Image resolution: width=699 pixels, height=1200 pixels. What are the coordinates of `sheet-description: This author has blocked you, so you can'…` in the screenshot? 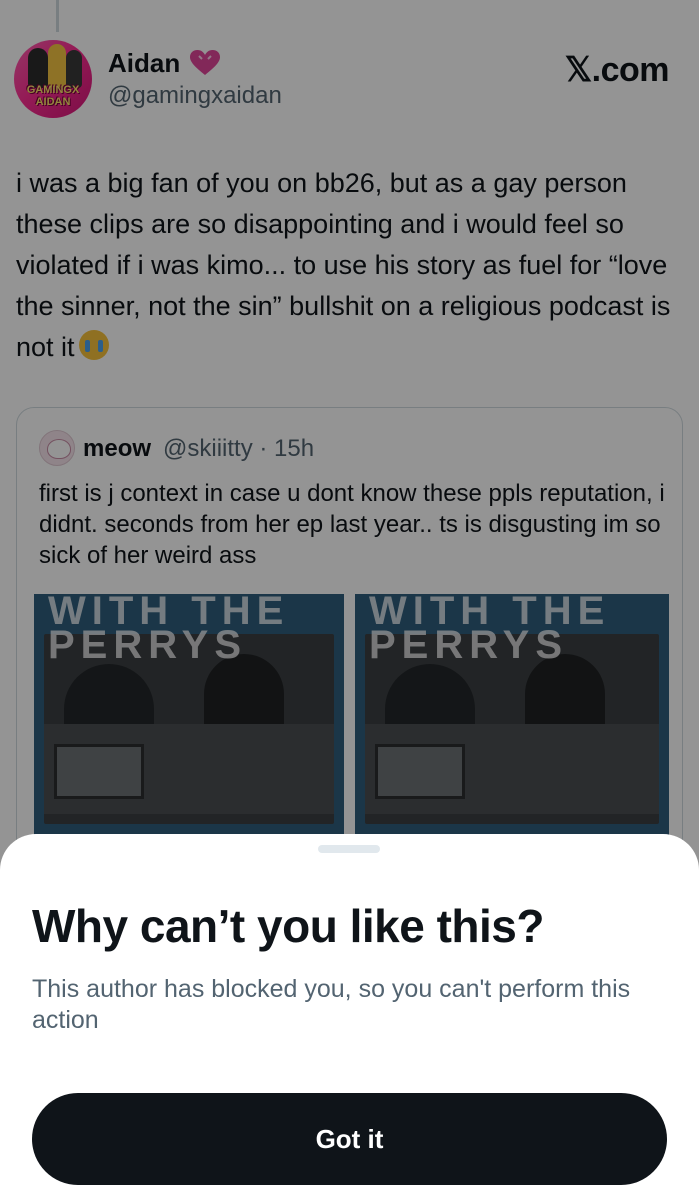 It's located at (331, 1004).